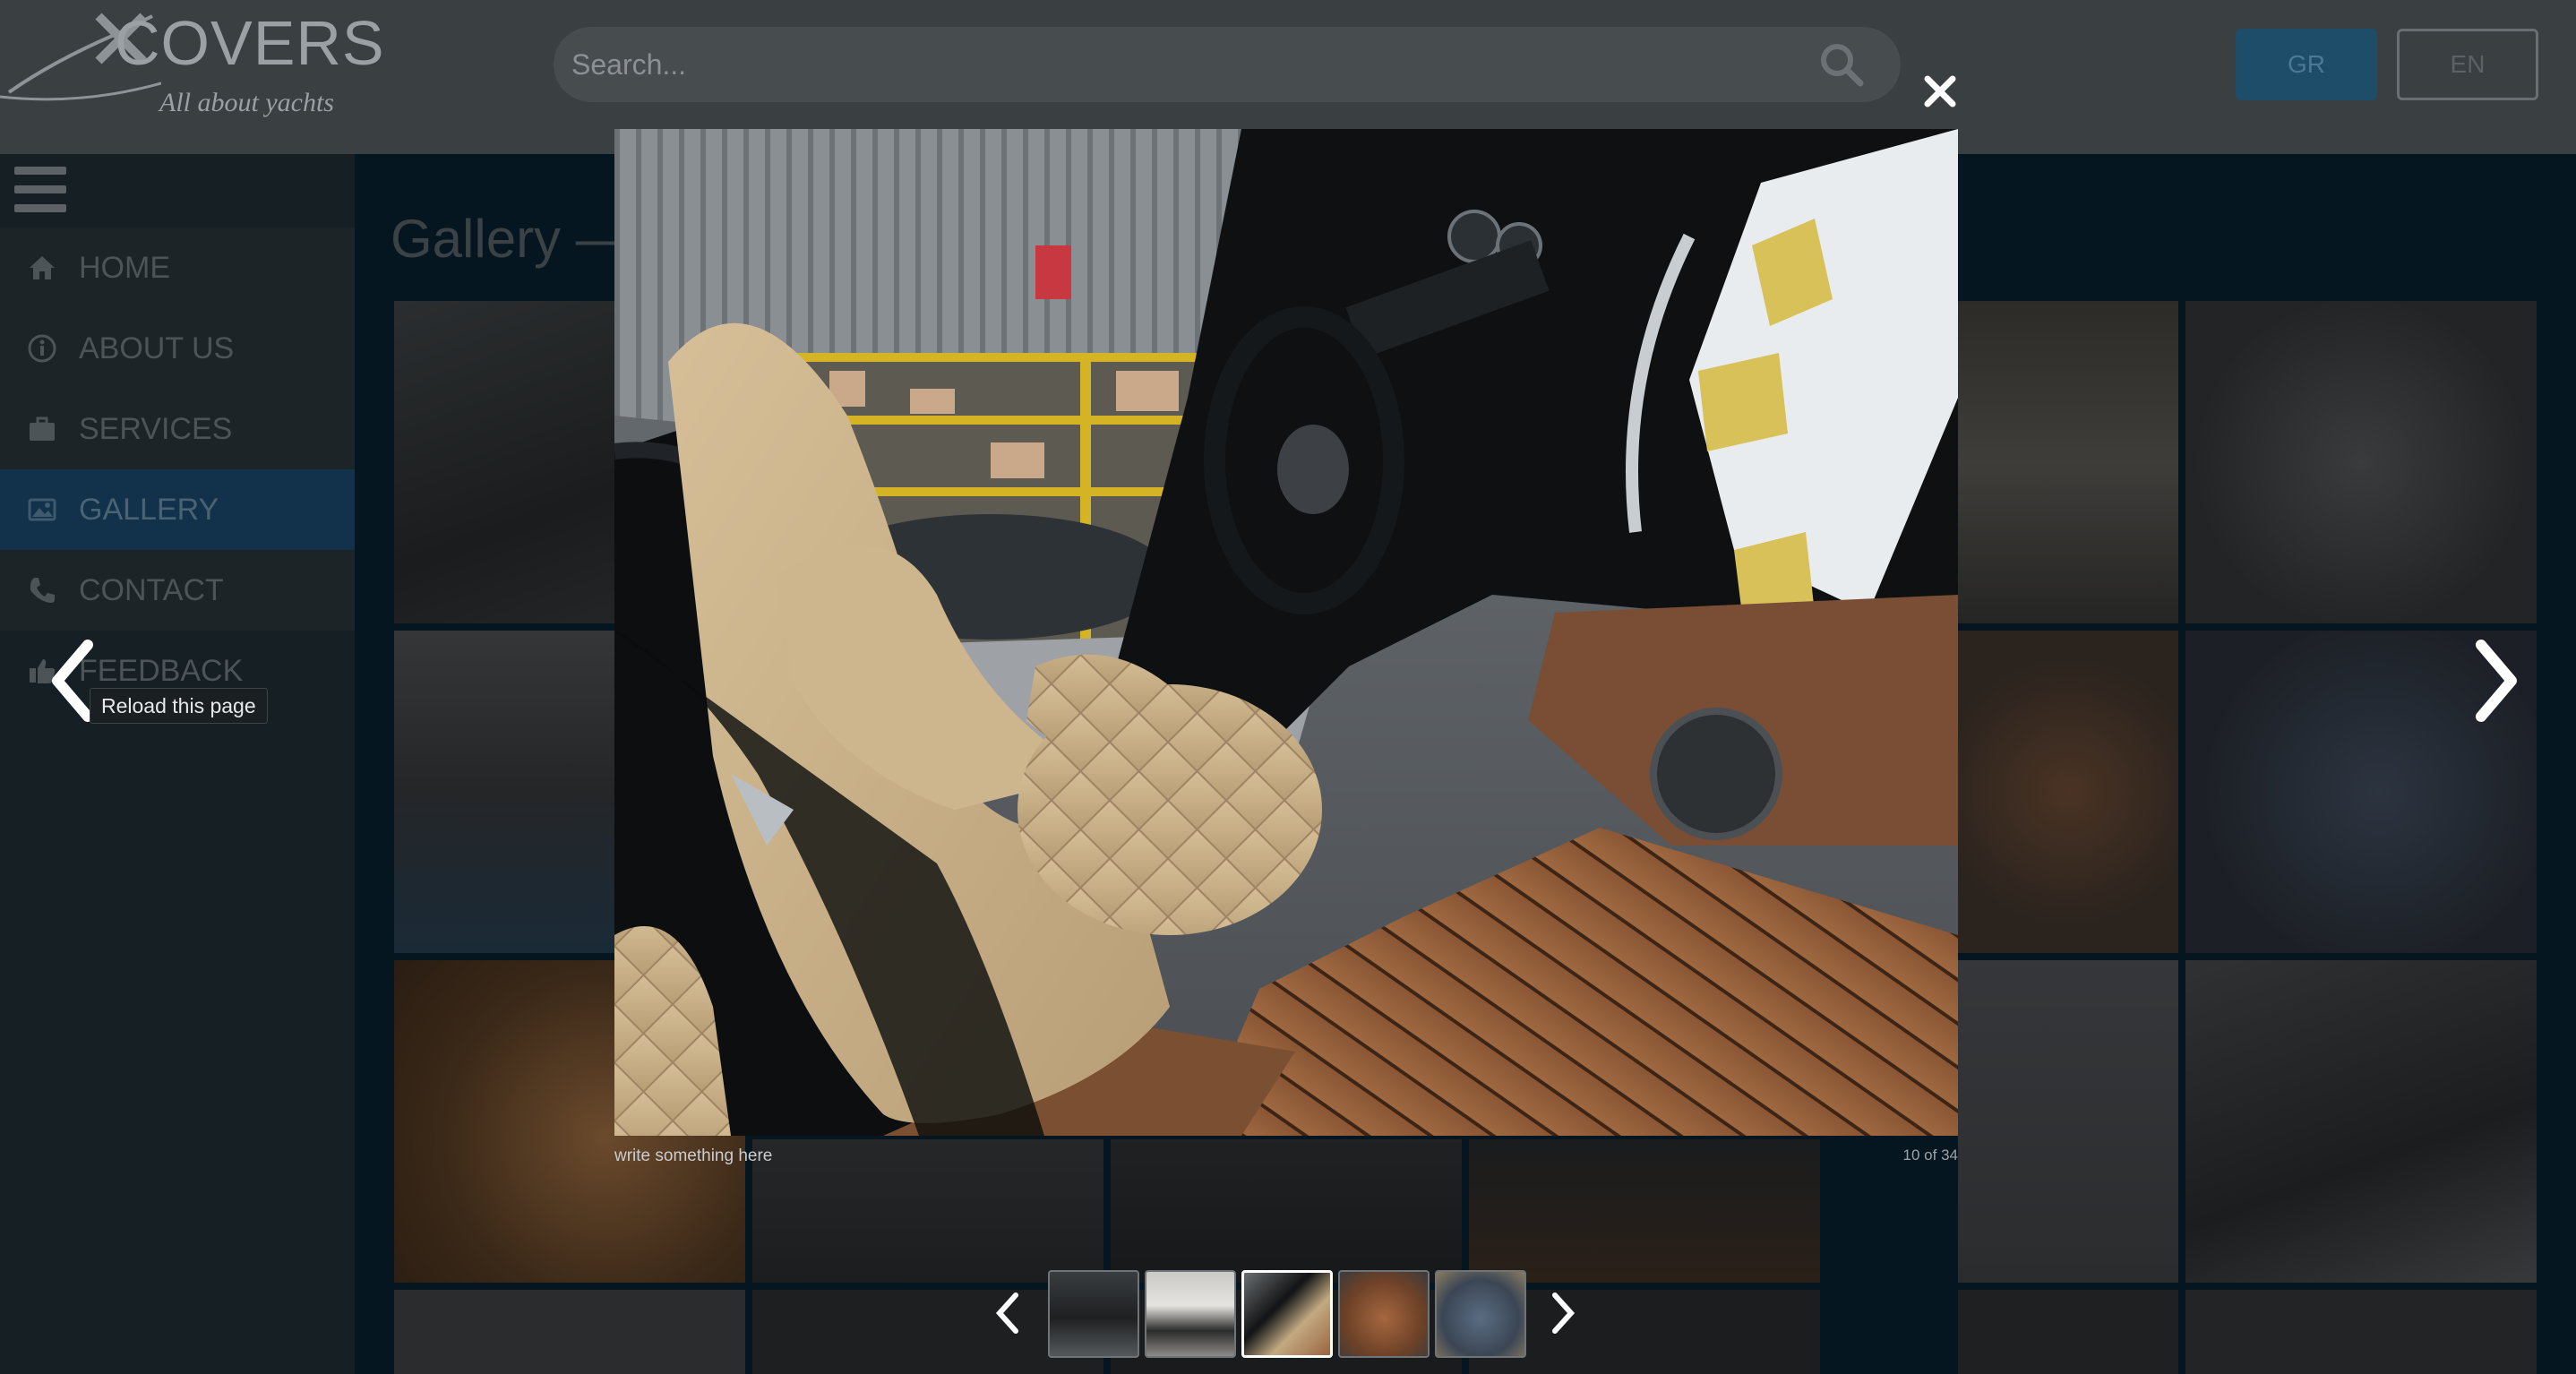  What do you see at coordinates (1940, 91) in the screenshot?
I see `close-icon` at bounding box center [1940, 91].